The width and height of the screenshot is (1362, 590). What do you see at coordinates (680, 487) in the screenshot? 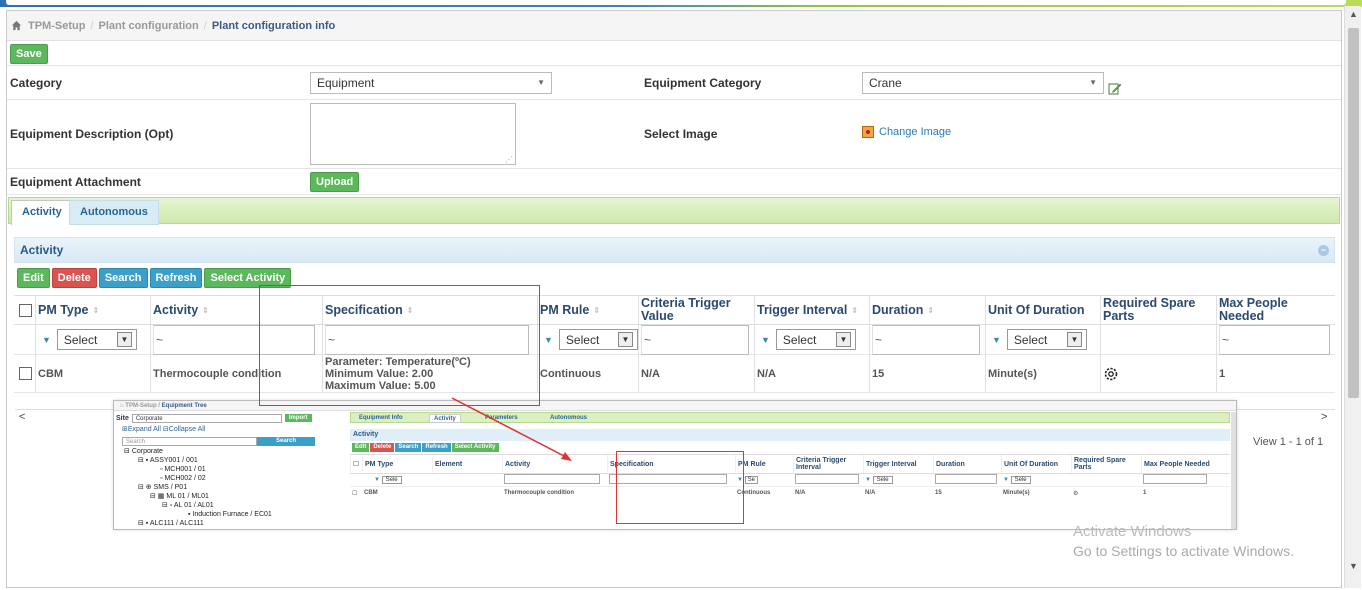
I see `annotation-box-inset-specification` at bounding box center [680, 487].